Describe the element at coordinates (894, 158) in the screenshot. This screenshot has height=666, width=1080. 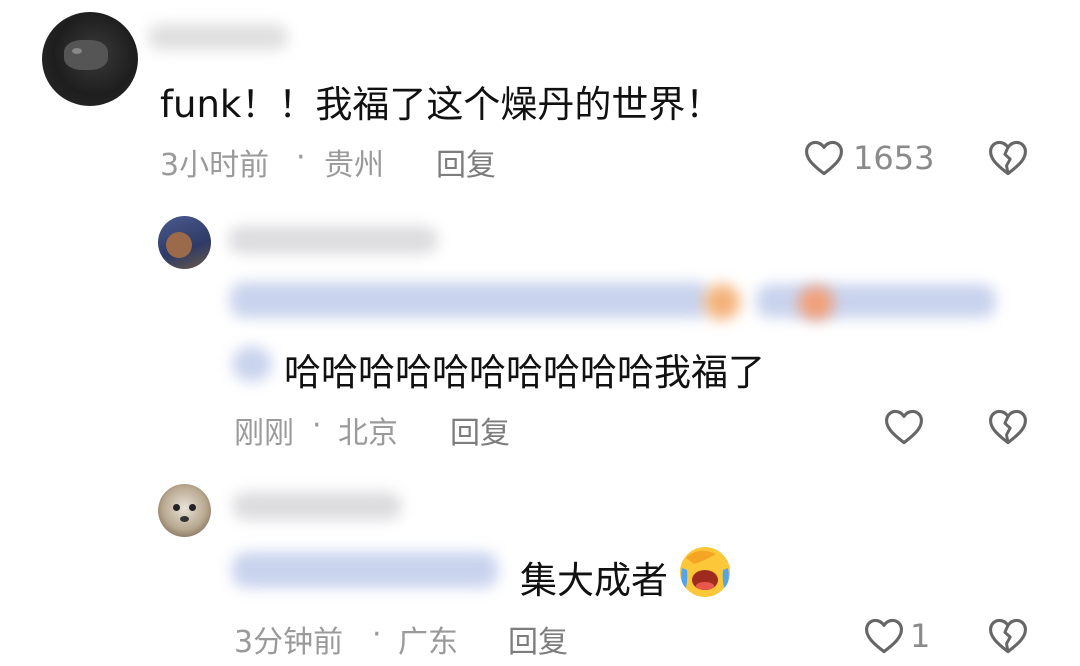
I see `like-count: 1653` at that location.